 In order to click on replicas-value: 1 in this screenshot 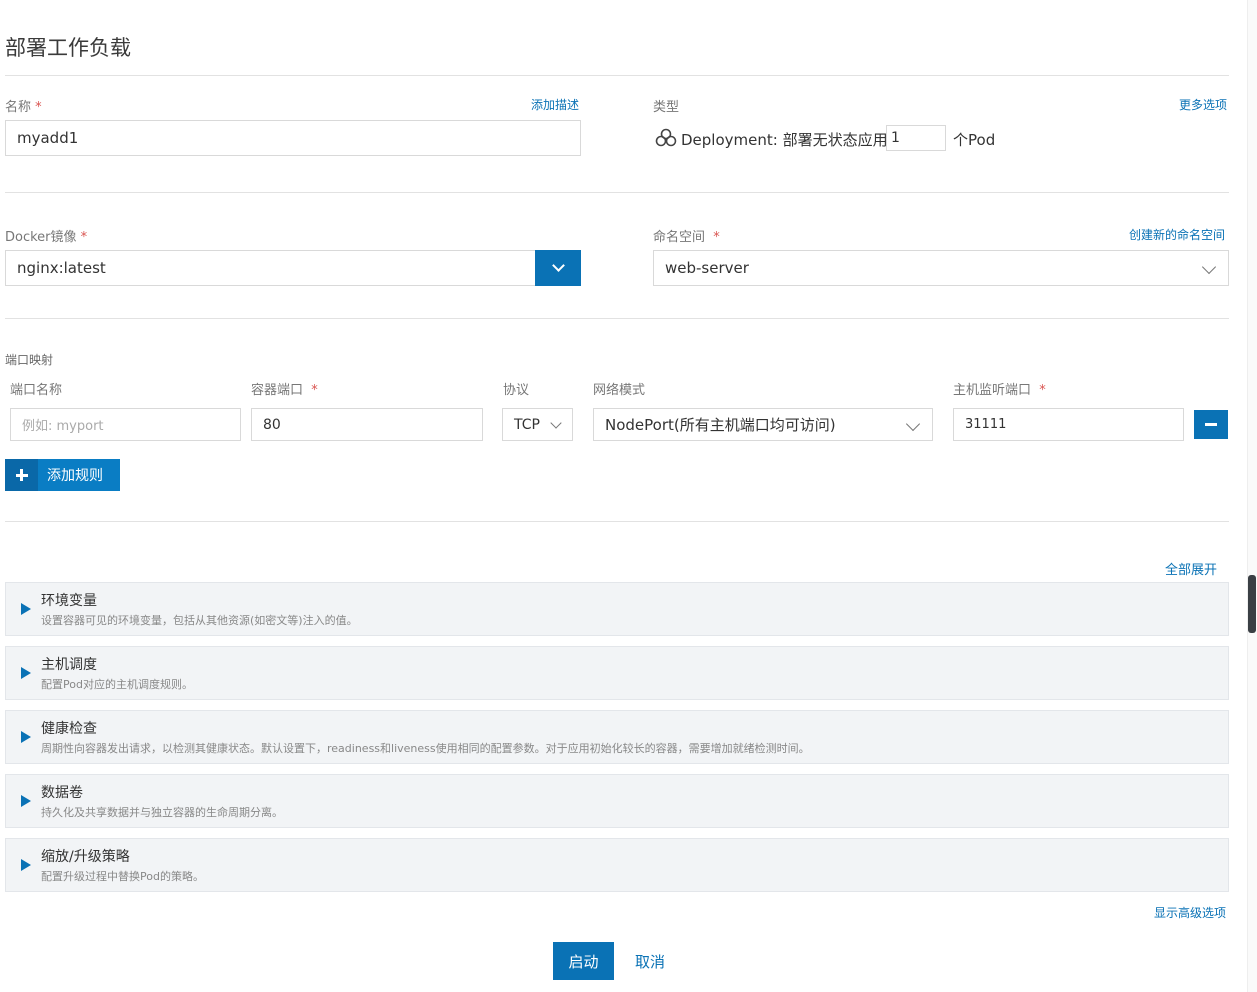, I will do `click(895, 138)`.